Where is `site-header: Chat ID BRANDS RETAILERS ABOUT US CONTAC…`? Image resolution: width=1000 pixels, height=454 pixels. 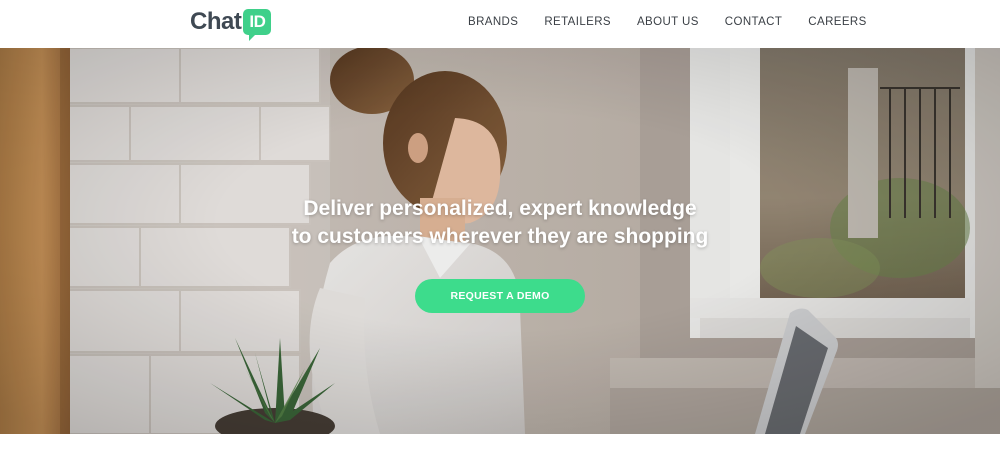 site-header: Chat ID BRANDS RETAILERS ABOUT US CONTAC… is located at coordinates (500, 24).